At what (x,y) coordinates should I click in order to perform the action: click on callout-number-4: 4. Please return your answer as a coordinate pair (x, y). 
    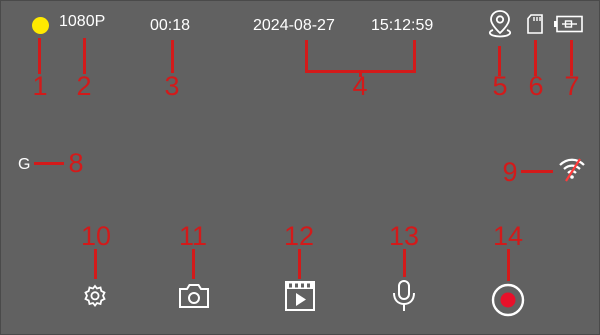
    Looking at the image, I should click on (360, 86).